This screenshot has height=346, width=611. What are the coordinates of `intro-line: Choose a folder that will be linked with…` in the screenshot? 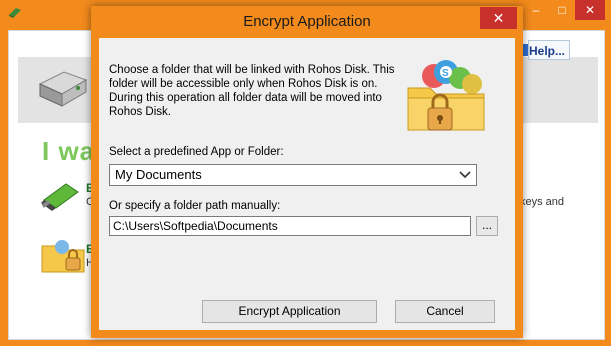 It's located at (252, 70).